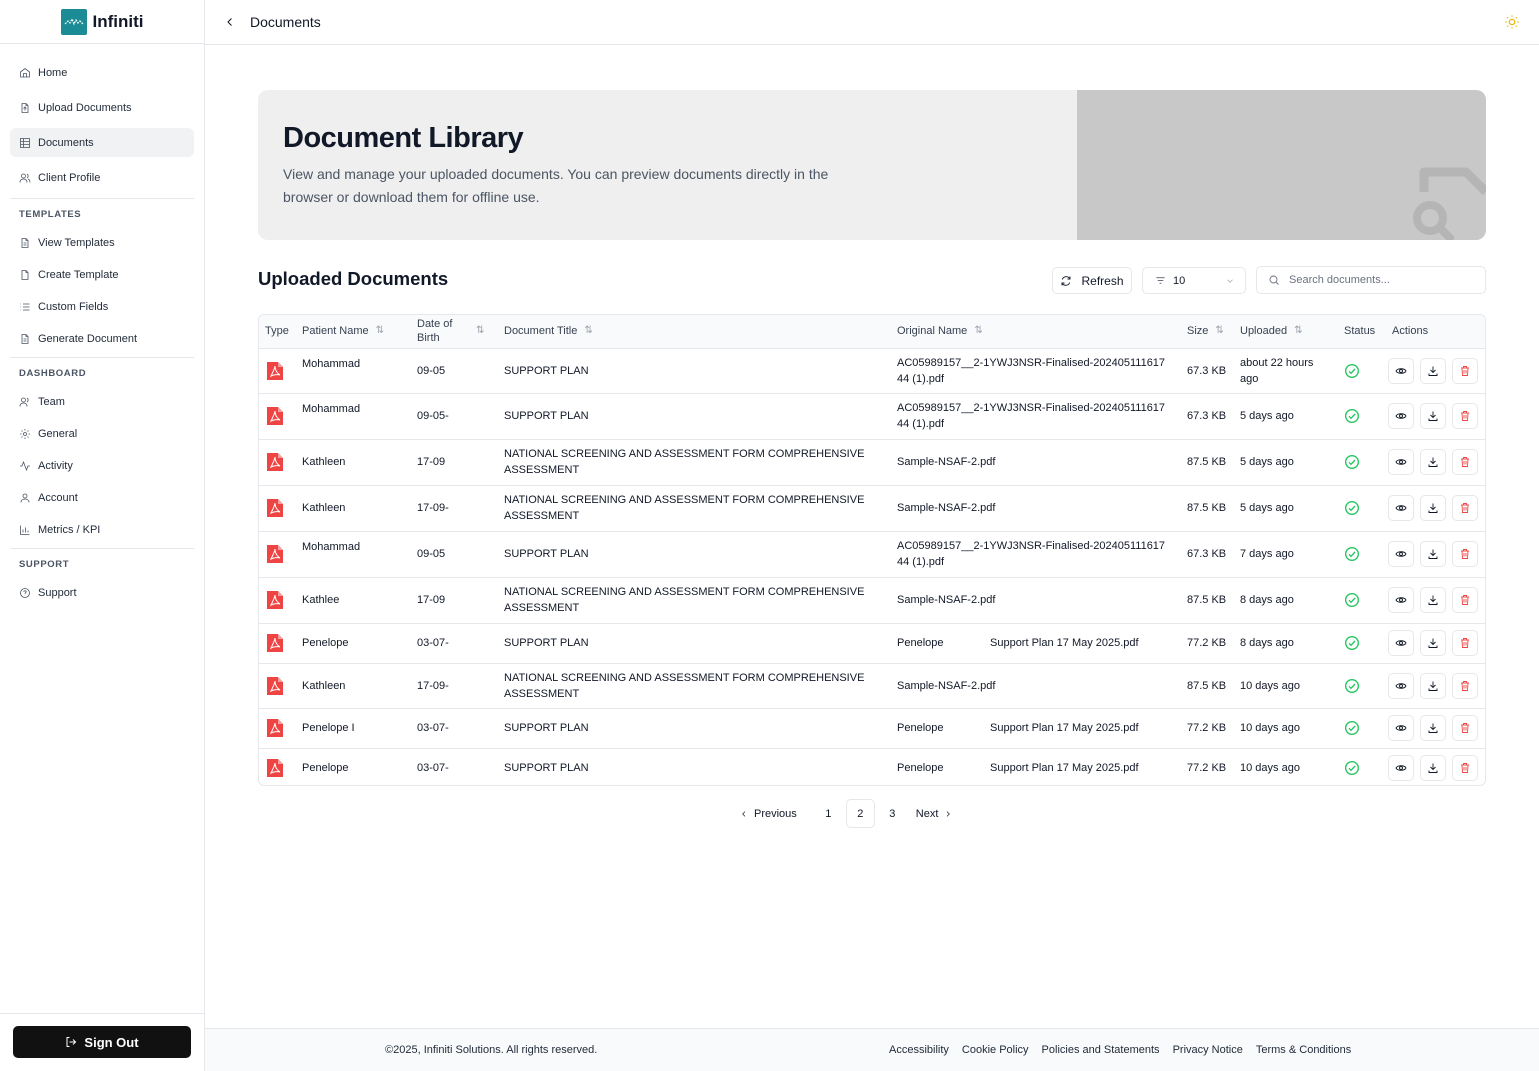 The image size is (1539, 1071). I want to click on brand: Infiniti, so click(102, 22).